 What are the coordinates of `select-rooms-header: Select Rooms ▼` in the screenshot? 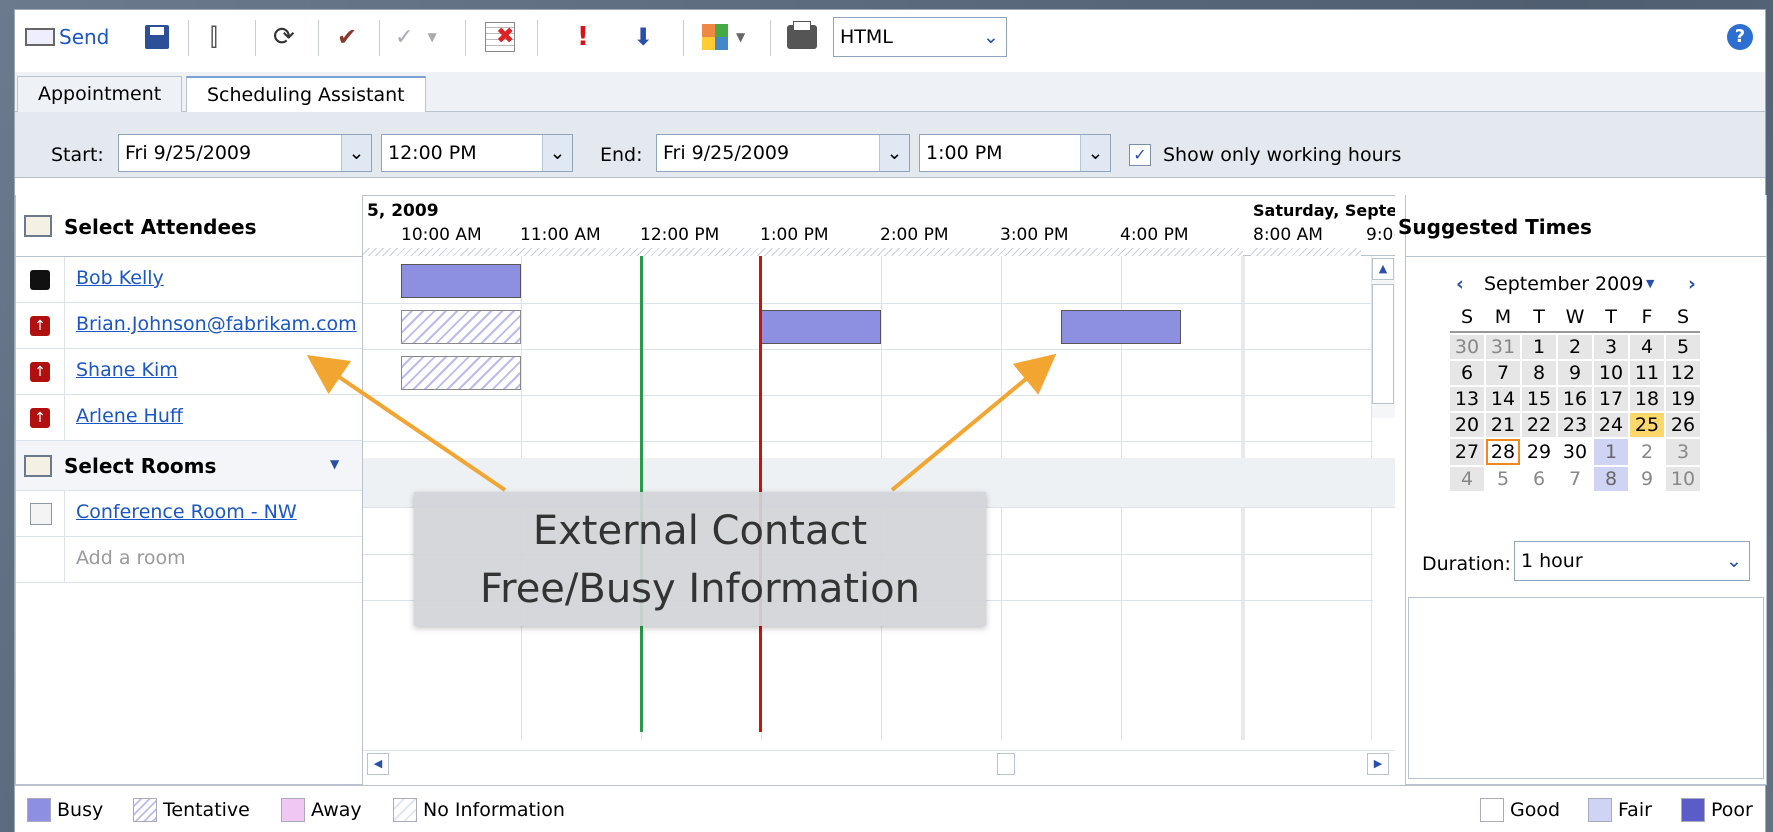 It's located at (189, 466).